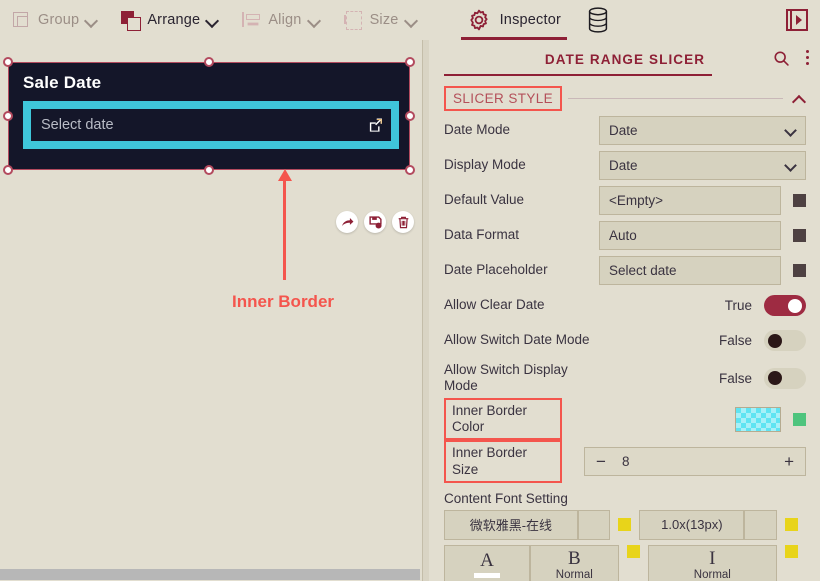  I want to click on default-value-input: <Empty>, so click(690, 200).